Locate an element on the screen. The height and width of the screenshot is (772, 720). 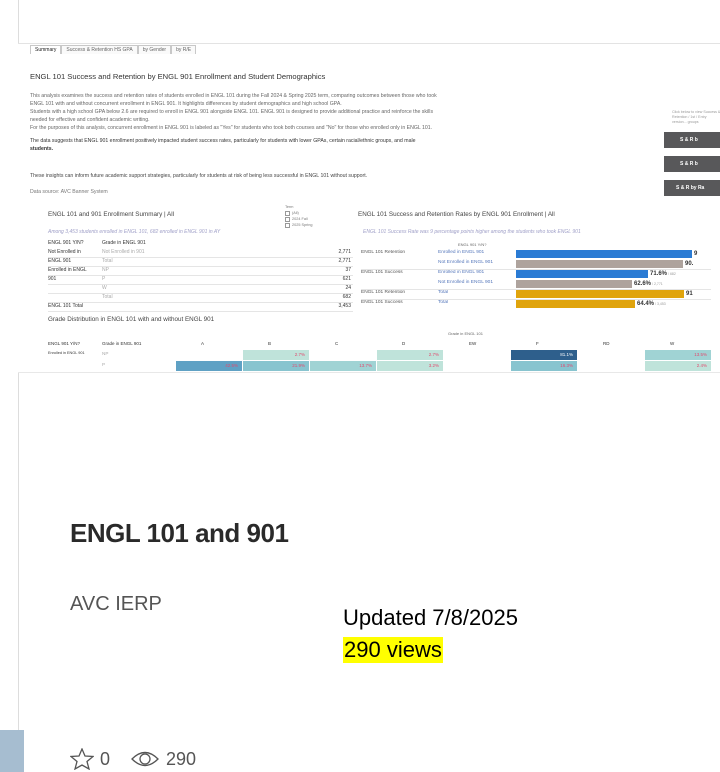
rate-value-label: 90. is located at coordinates (689, 264).